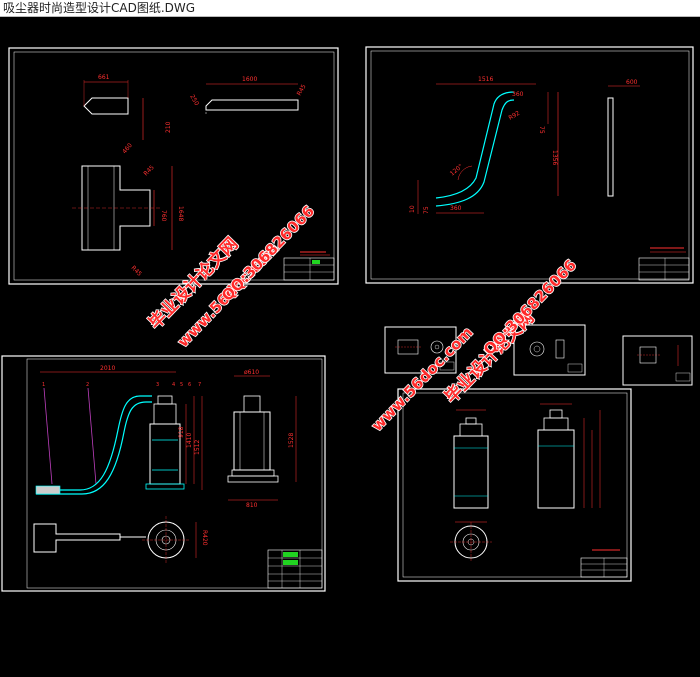  Describe the element at coordinates (181, 432) in the screenshot. I see `sheet3-dim-4: 918` at that location.